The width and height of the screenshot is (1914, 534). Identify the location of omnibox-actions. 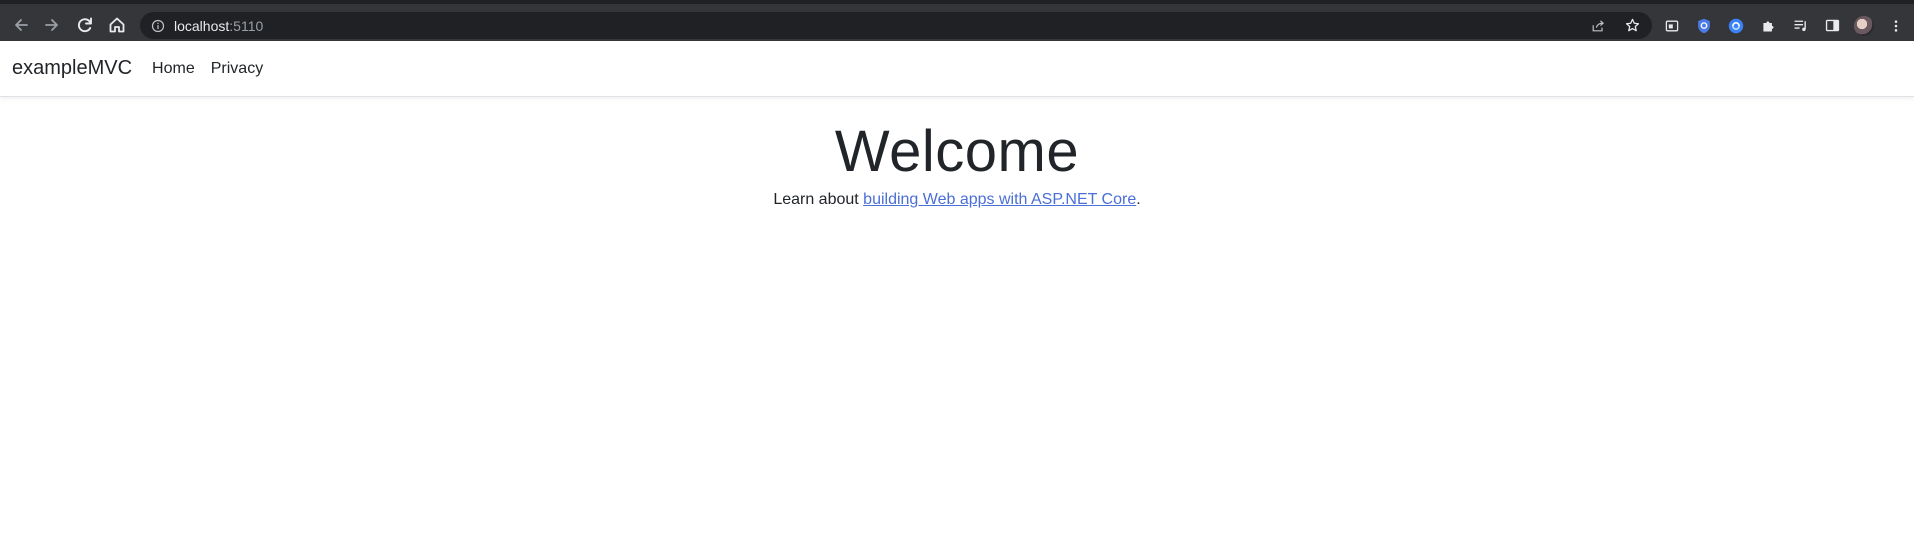
(1615, 25).